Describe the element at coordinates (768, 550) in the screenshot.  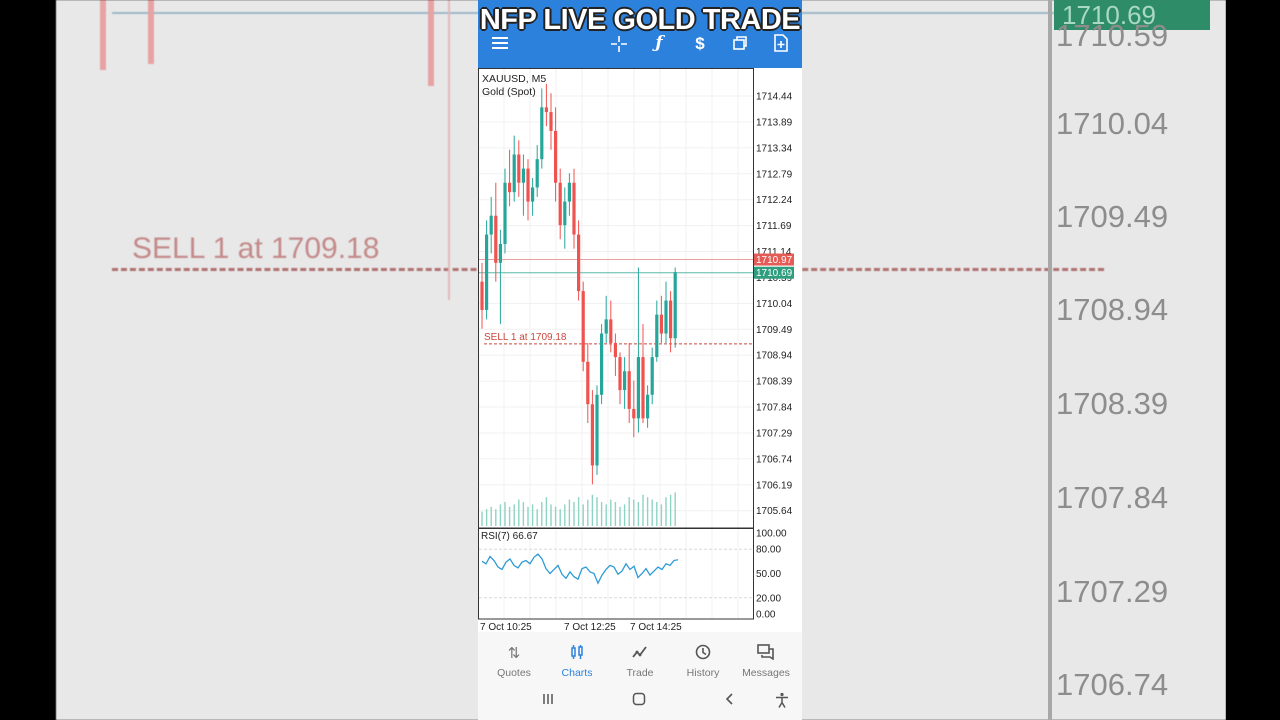
I see `rsi-axis-label: 80.00` at that location.